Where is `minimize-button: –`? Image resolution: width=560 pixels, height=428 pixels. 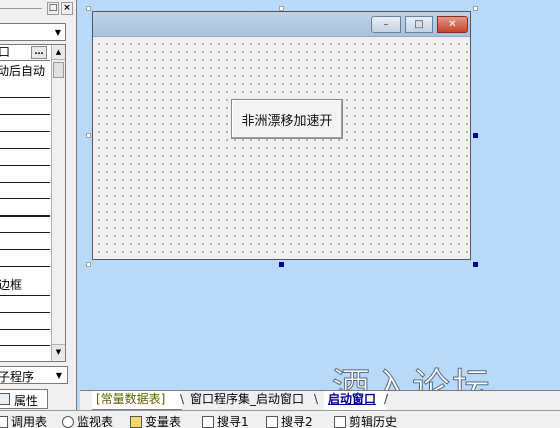
minimize-button: – is located at coordinates (386, 24).